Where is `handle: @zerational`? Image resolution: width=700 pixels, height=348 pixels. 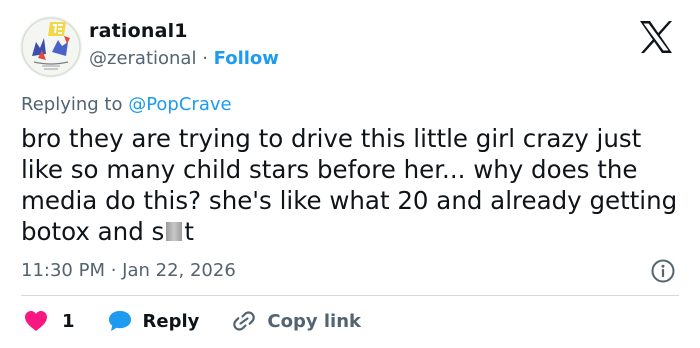 handle: @zerational is located at coordinates (142, 58).